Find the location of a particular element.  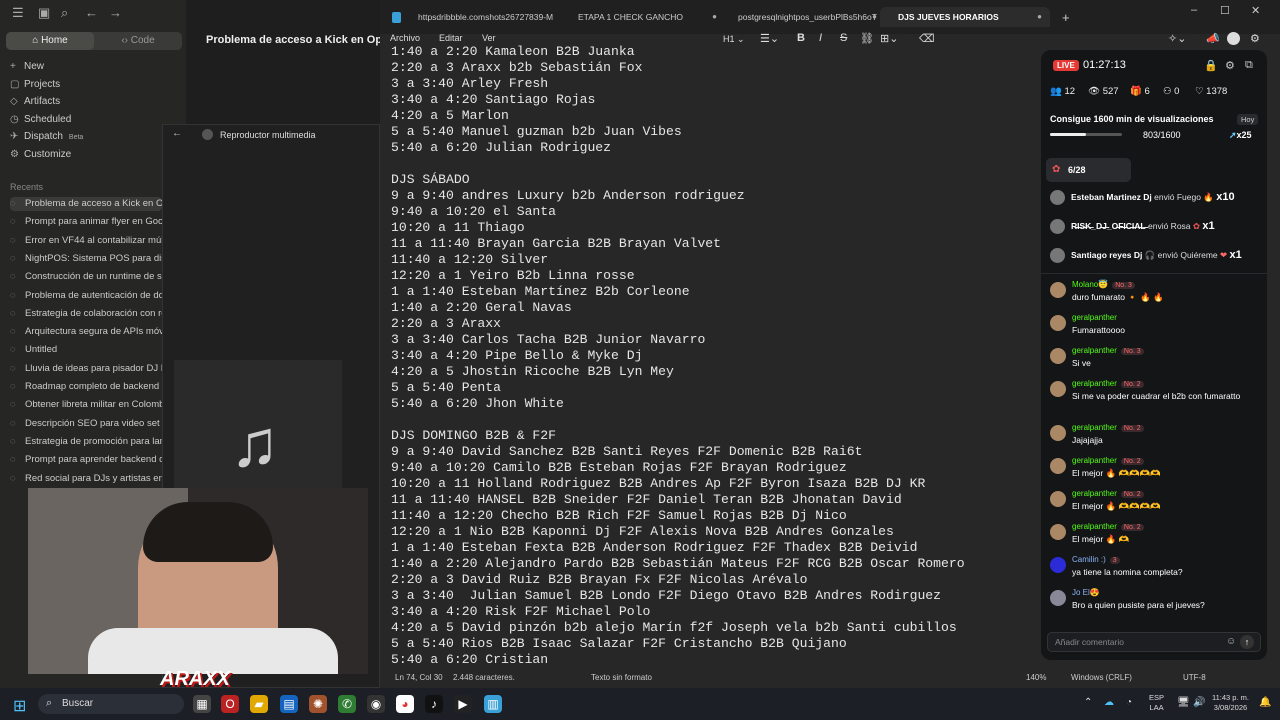

network-icon: 🖥 is located at coordinates (1183, 702).